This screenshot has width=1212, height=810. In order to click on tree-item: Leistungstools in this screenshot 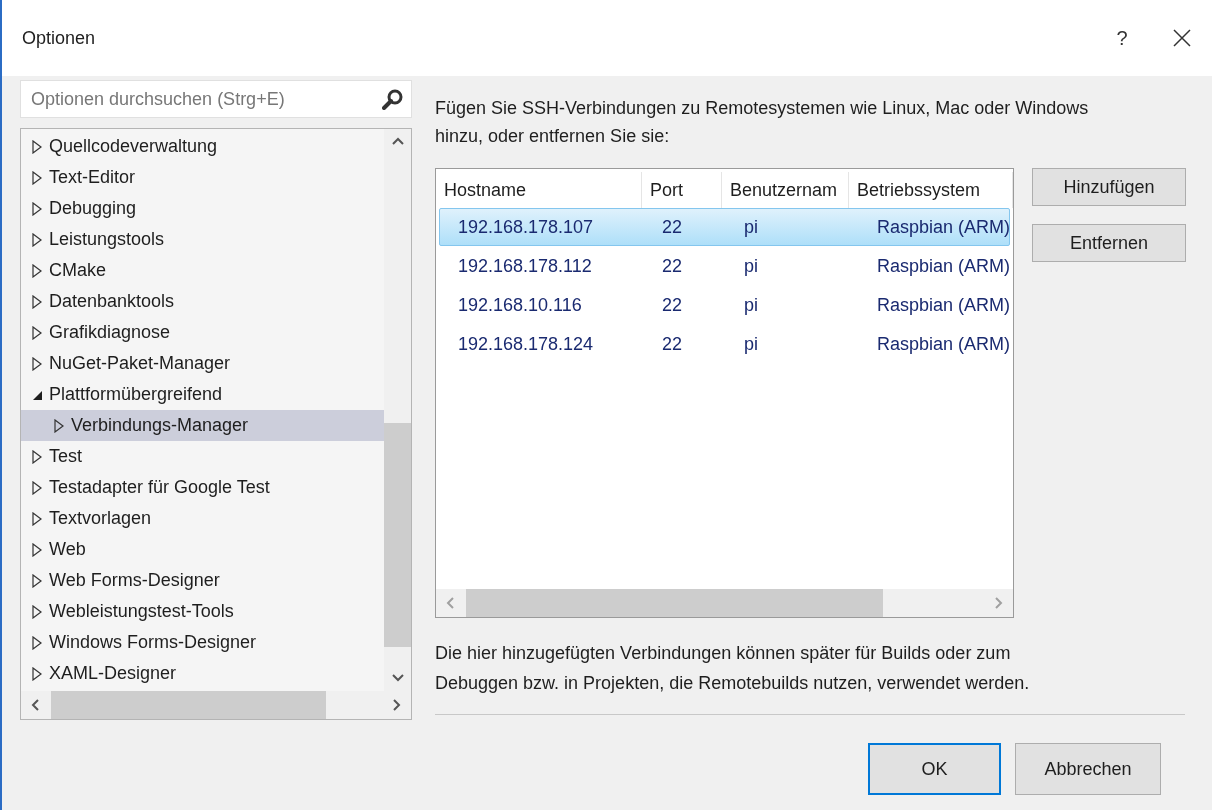, I will do `click(202, 239)`.